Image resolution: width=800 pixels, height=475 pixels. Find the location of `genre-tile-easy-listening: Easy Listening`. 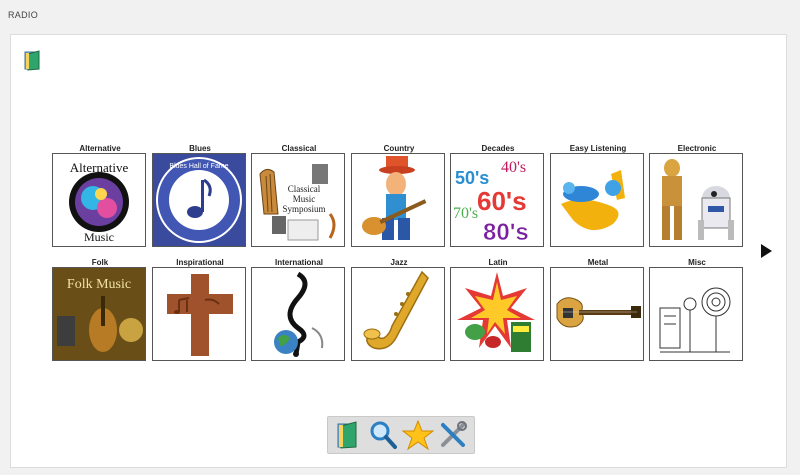

genre-tile-easy-listening: Easy Listening is located at coordinates (598, 198).